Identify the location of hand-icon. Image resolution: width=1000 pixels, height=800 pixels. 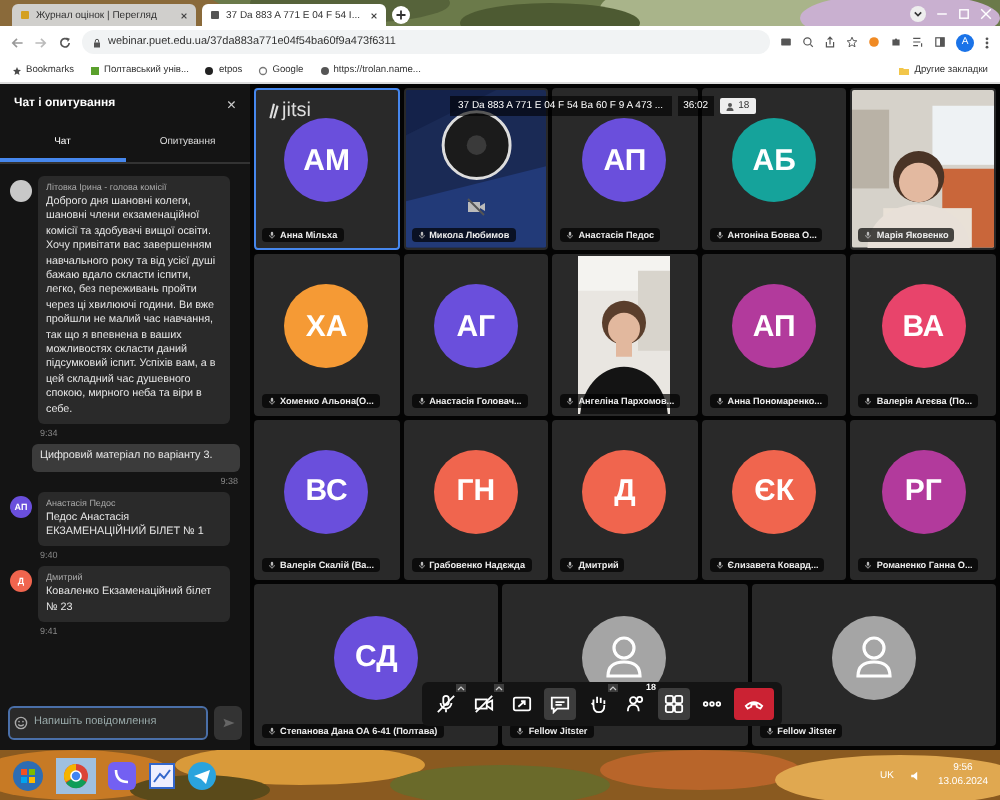
(598, 704).